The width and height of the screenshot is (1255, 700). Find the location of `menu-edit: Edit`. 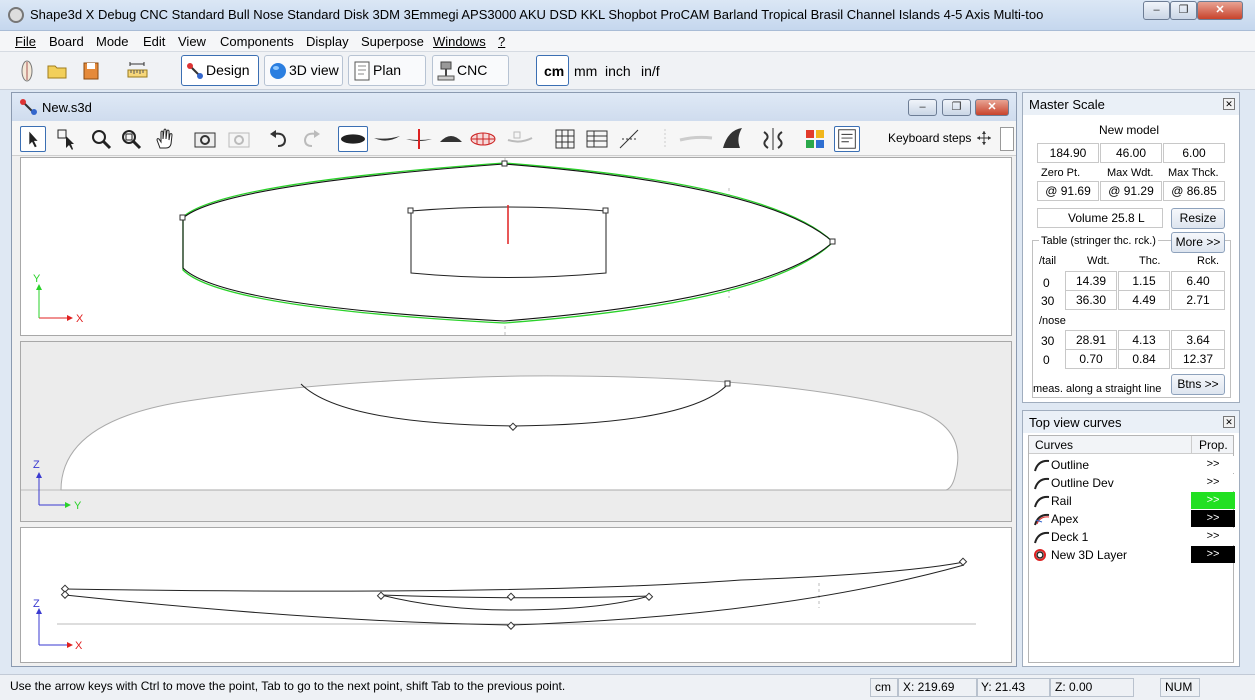

menu-edit: Edit is located at coordinates (154, 41).